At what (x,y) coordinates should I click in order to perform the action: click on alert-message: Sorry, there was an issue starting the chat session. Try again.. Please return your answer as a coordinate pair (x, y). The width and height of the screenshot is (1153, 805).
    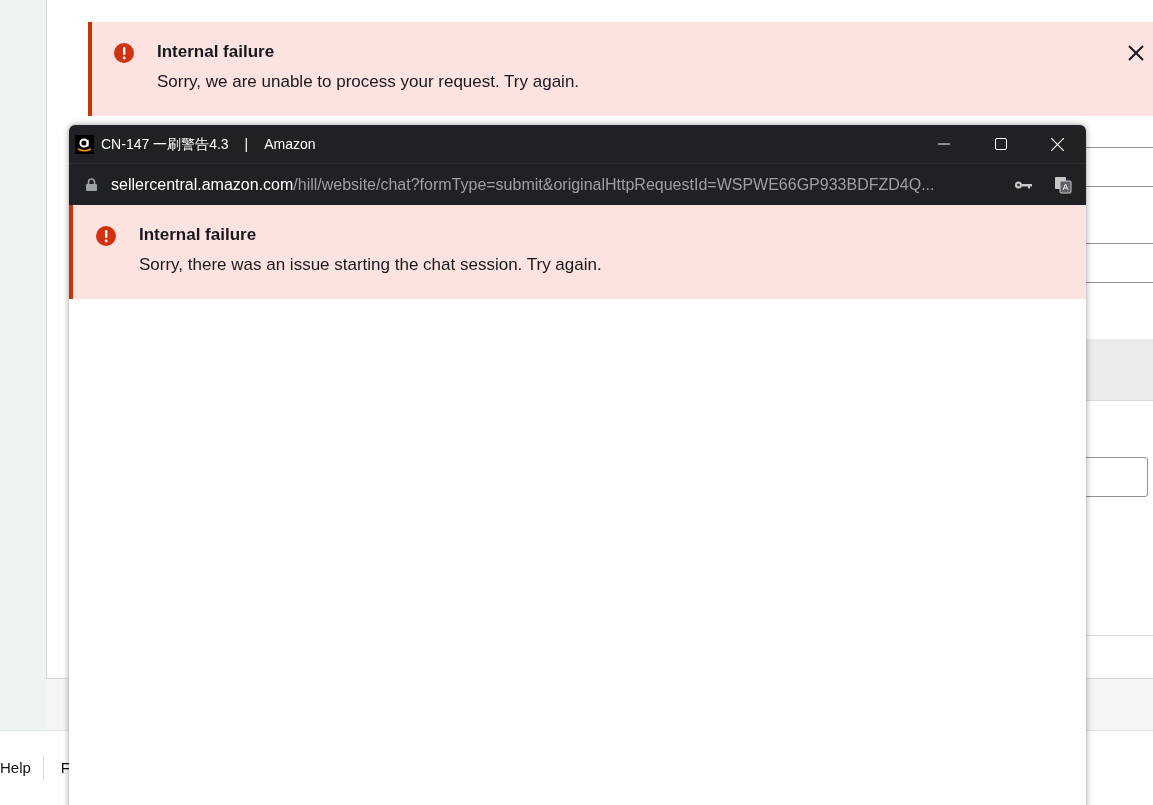
    Looking at the image, I should click on (370, 265).